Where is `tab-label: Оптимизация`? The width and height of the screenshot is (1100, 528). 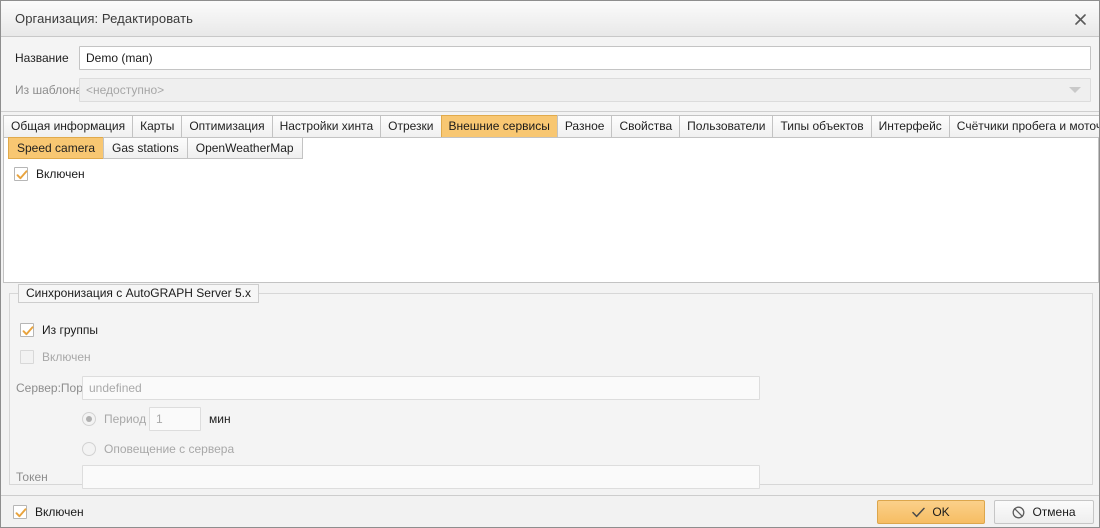 tab-label: Оптимизация is located at coordinates (227, 126).